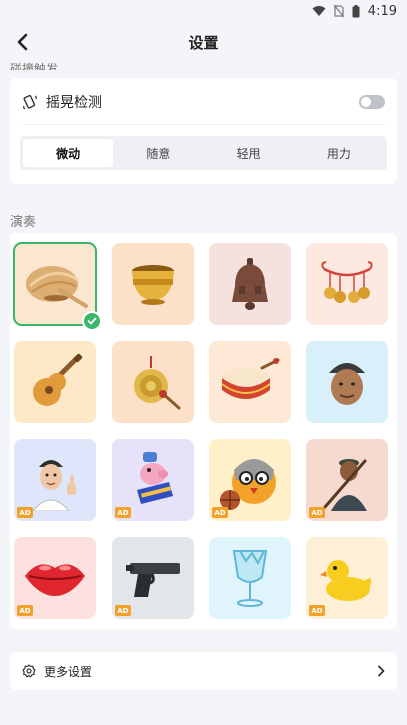 Image resolution: width=407 pixels, height=725 pixels. Describe the element at coordinates (203, 671) in the screenshot. I see `more-settings-row: 更多设置` at that location.